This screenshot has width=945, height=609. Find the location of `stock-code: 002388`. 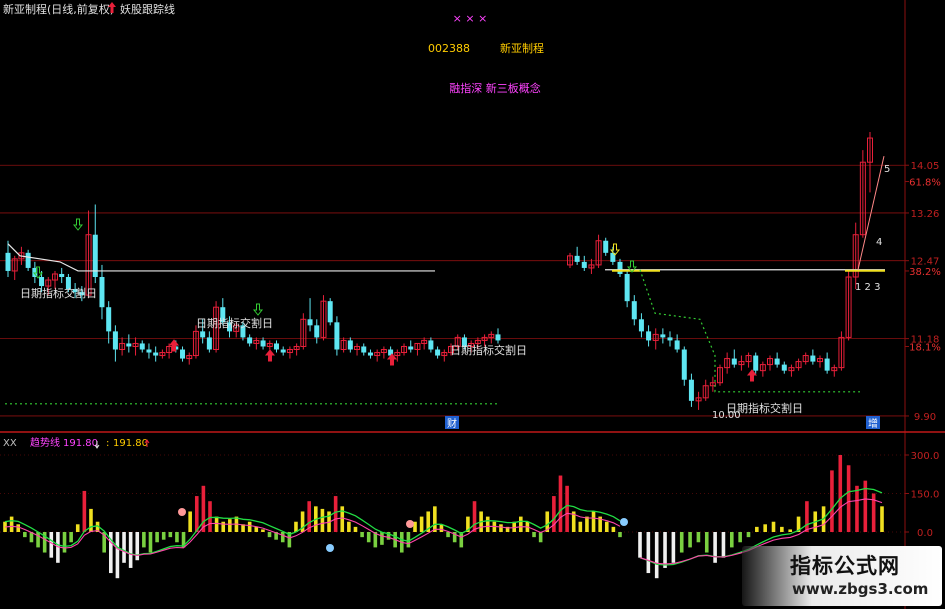

stock-code: 002388 is located at coordinates (449, 48).